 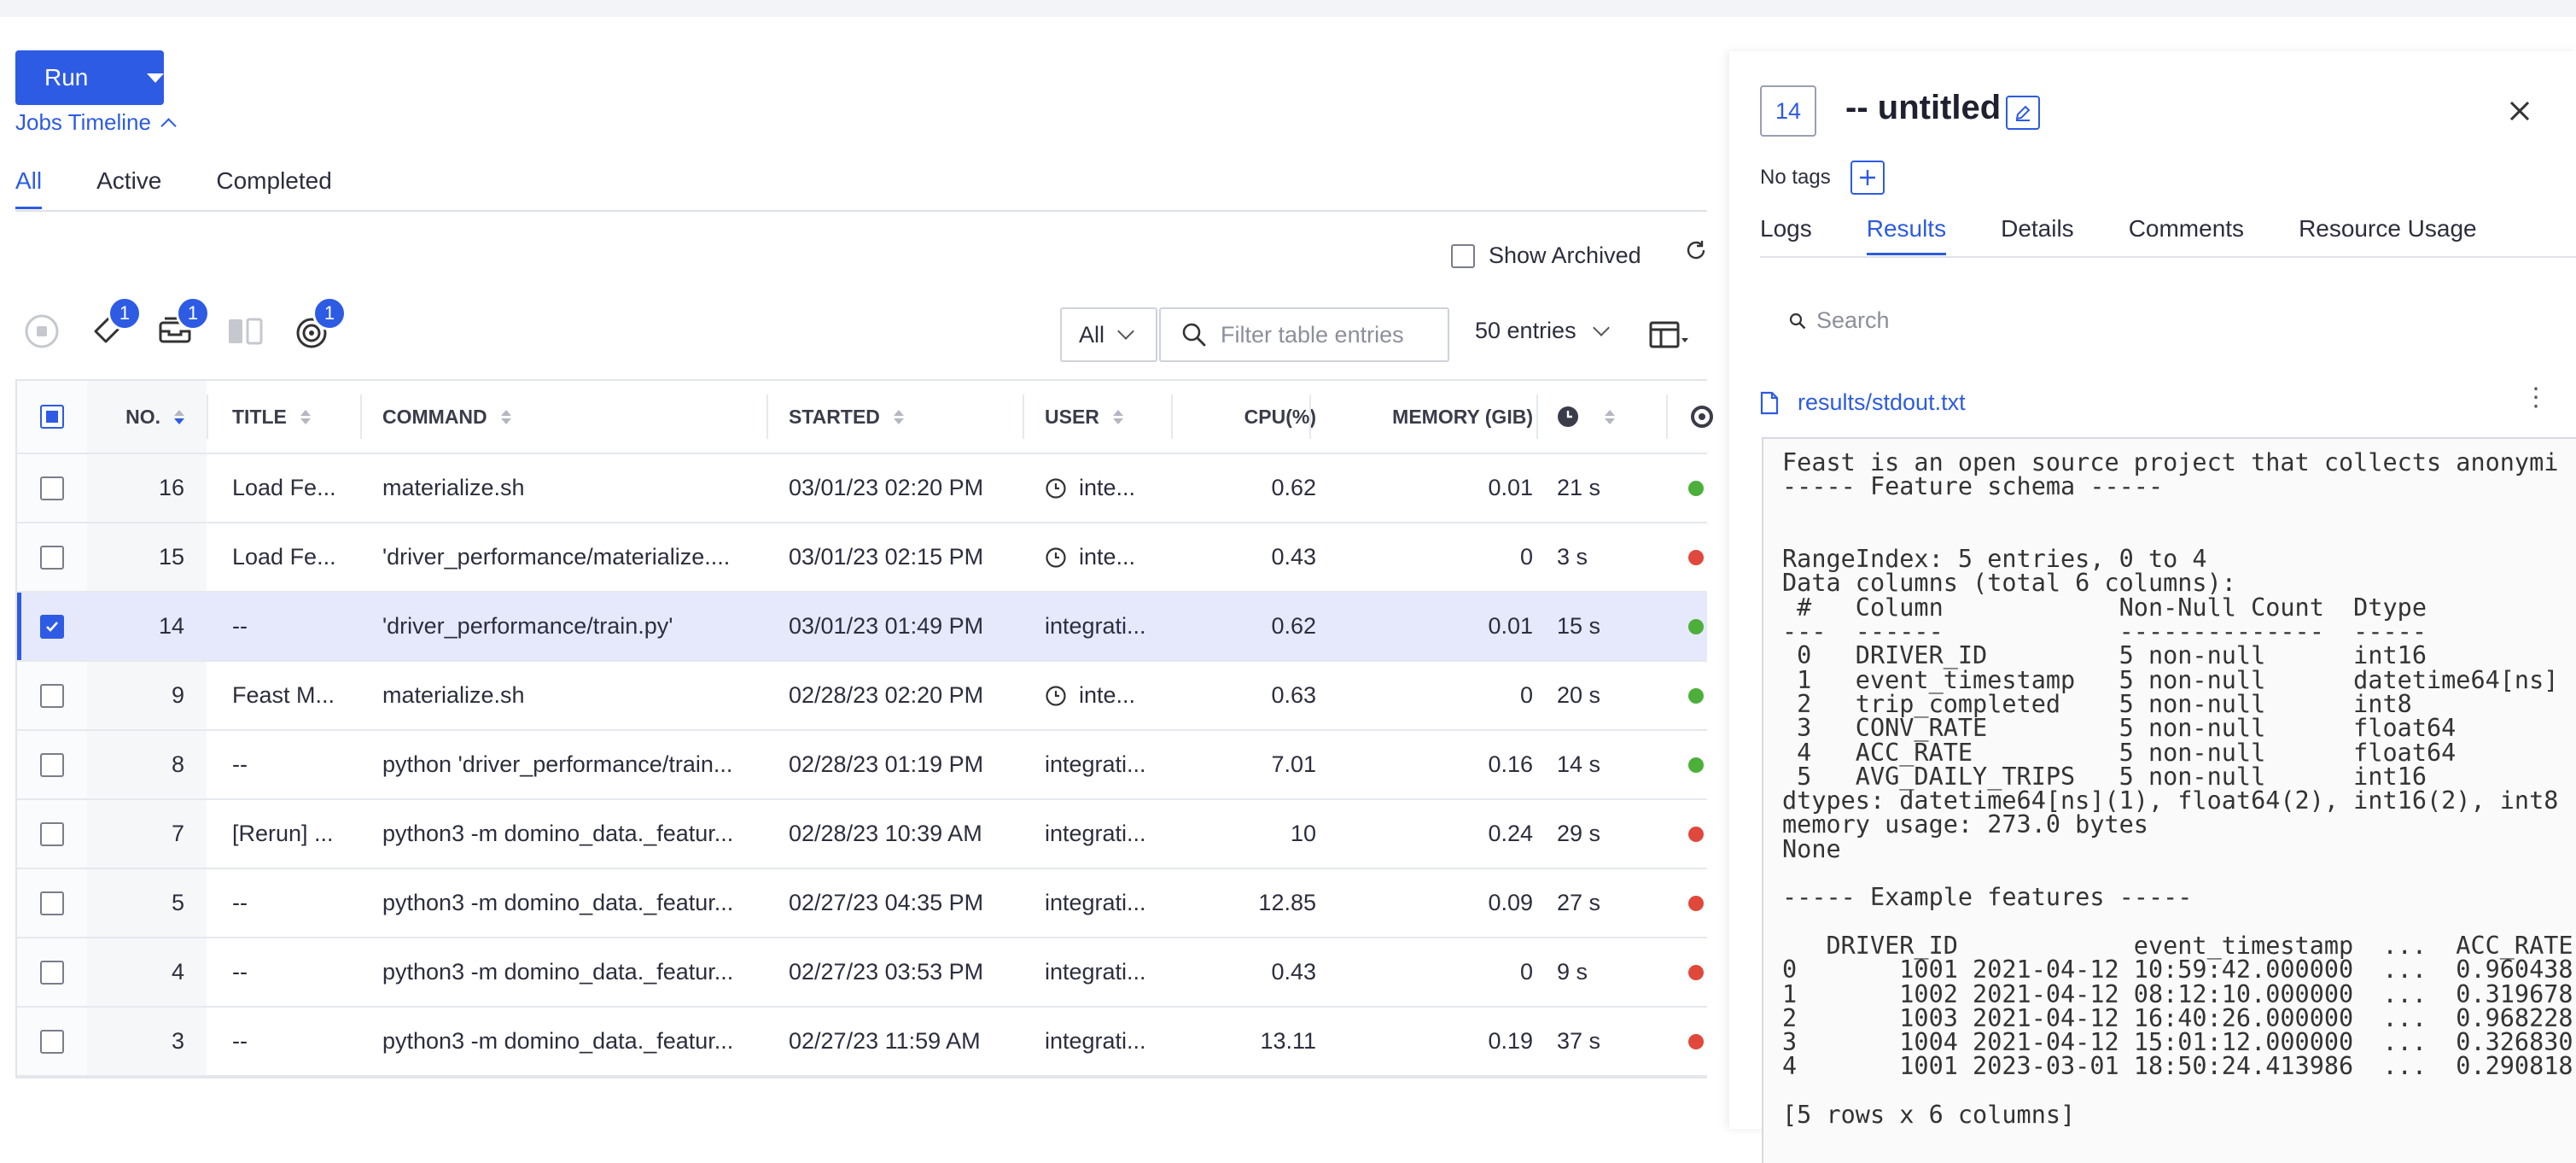 I want to click on show-archived-checkbox, so click(x=1463, y=255).